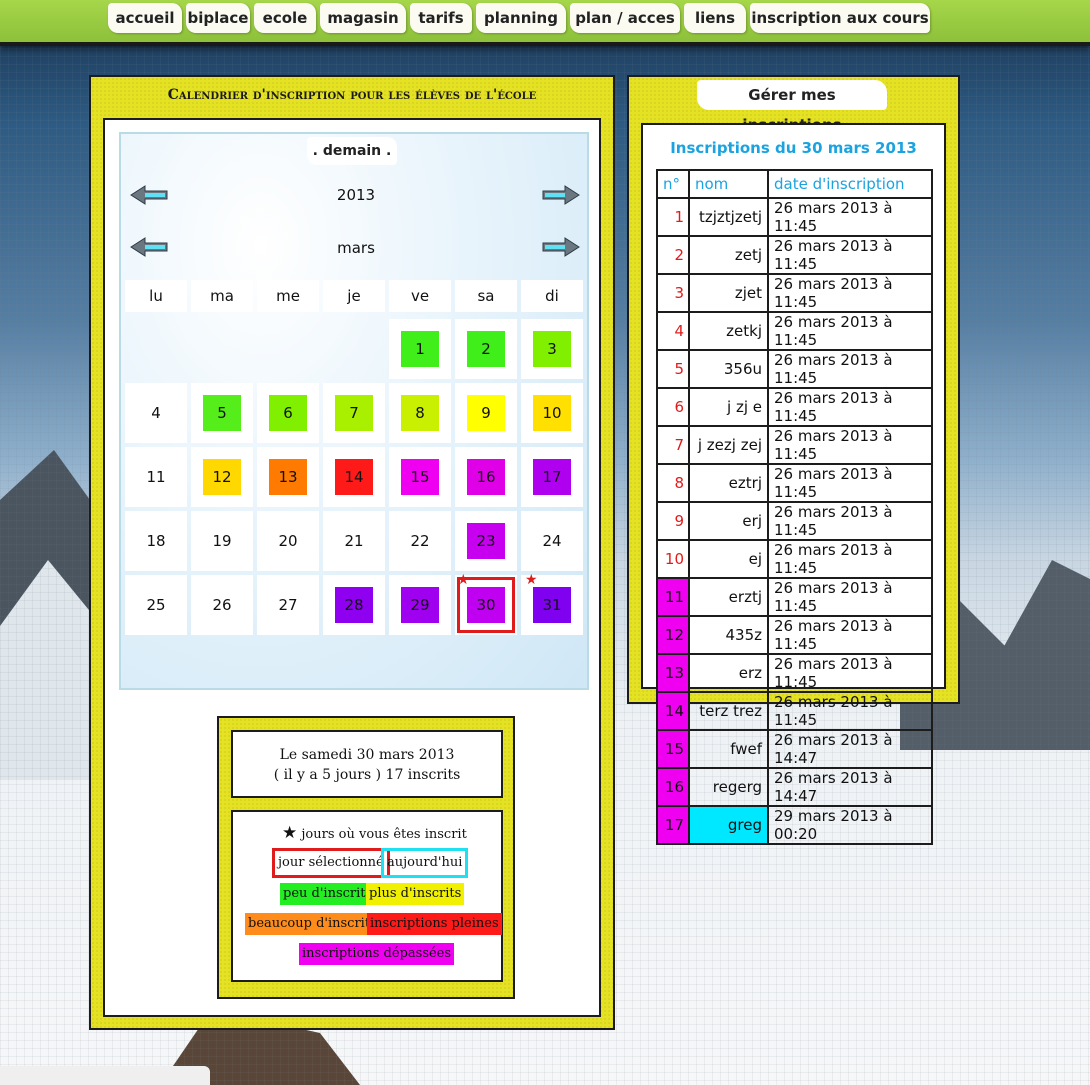  Describe the element at coordinates (673, 255) in the screenshot. I see `row-number: 2` at that location.